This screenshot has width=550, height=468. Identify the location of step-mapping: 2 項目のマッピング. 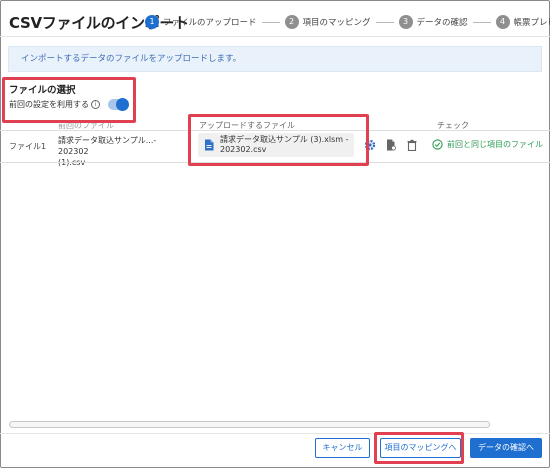
(327, 22).